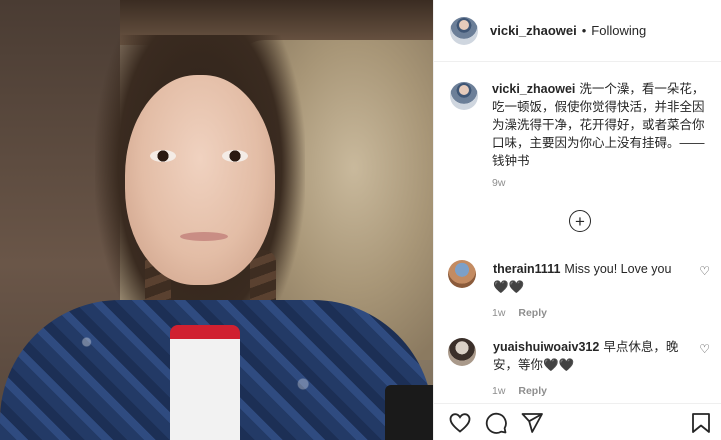  Describe the element at coordinates (533, 30) in the screenshot. I see `header-username: vicki_zhaowei` at that location.